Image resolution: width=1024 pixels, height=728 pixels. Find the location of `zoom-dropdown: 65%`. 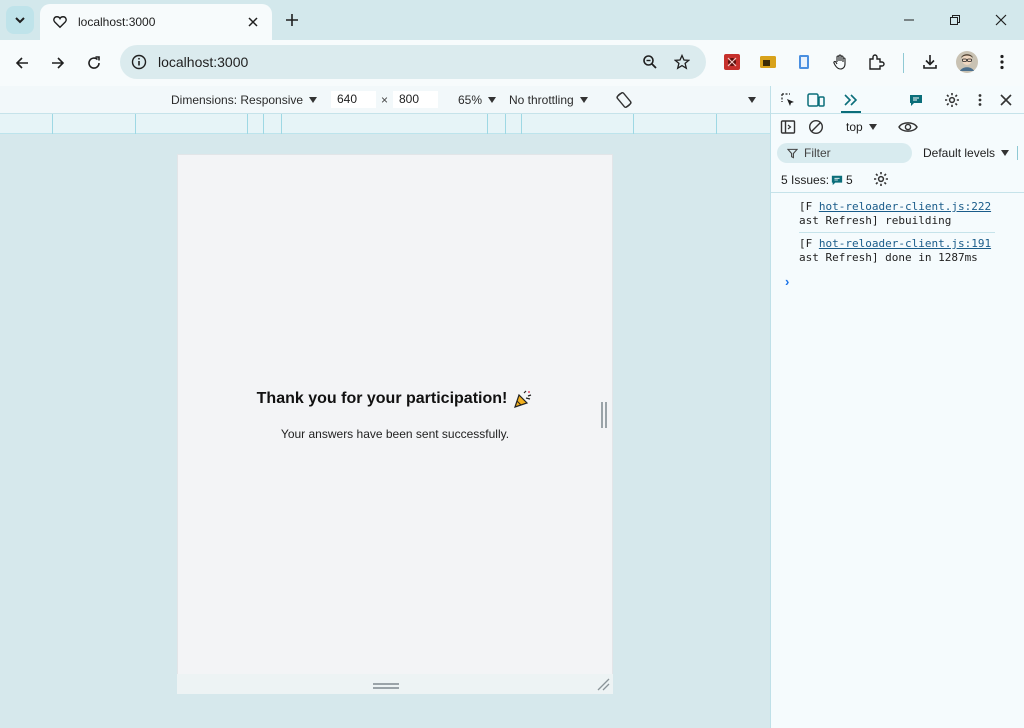

zoom-dropdown: 65% is located at coordinates (477, 100).